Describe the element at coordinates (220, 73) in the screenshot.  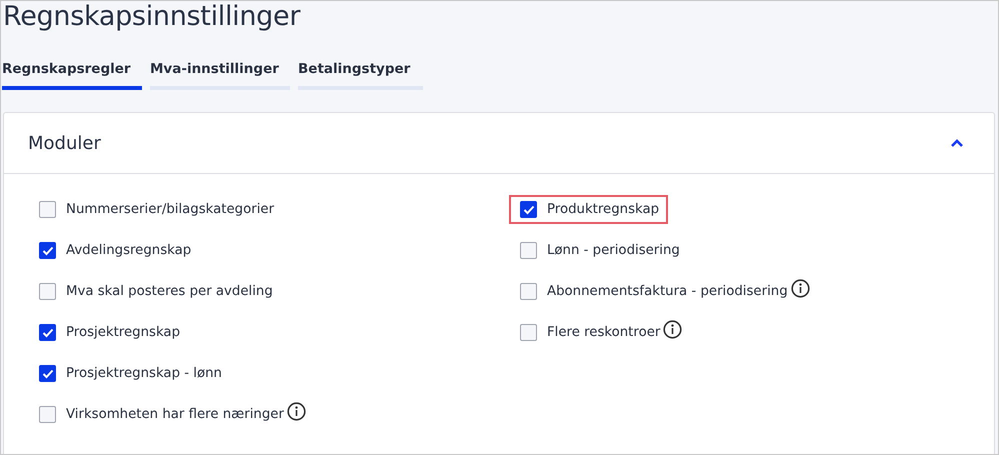
I see `tab: Mva-innstillinger` at that location.